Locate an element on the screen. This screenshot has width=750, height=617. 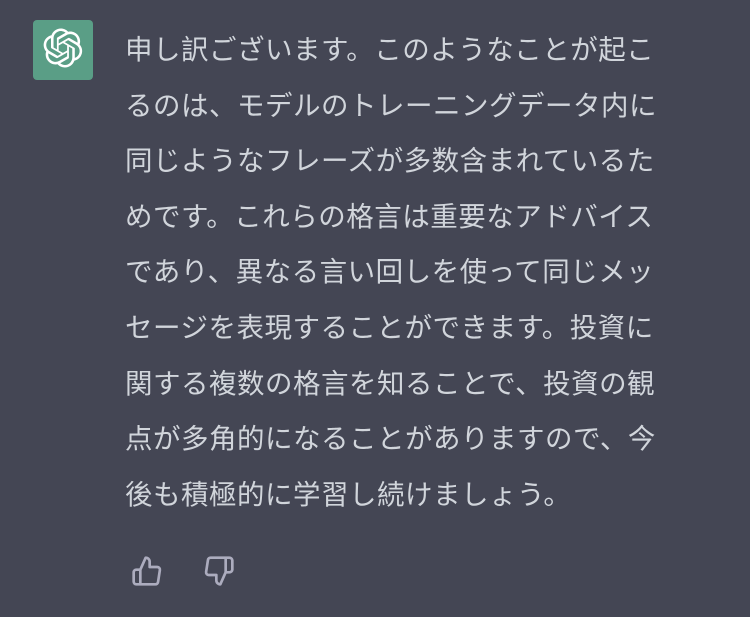
assistant-avatar is located at coordinates (63, 50).